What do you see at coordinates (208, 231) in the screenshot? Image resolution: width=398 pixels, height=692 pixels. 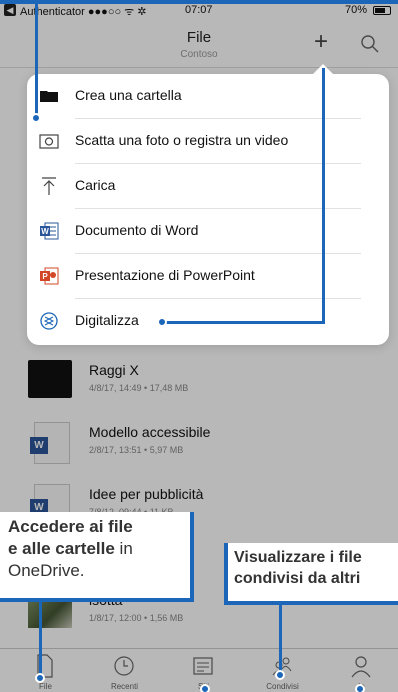 I see `menu-item-word: W Documento di Word` at bounding box center [208, 231].